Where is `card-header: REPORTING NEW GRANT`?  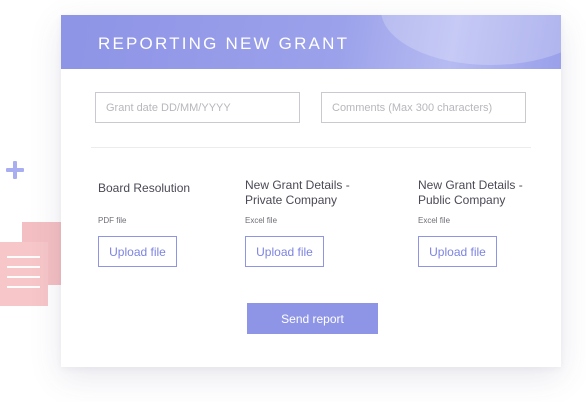
card-header: REPORTING NEW GRANT is located at coordinates (311, 42).